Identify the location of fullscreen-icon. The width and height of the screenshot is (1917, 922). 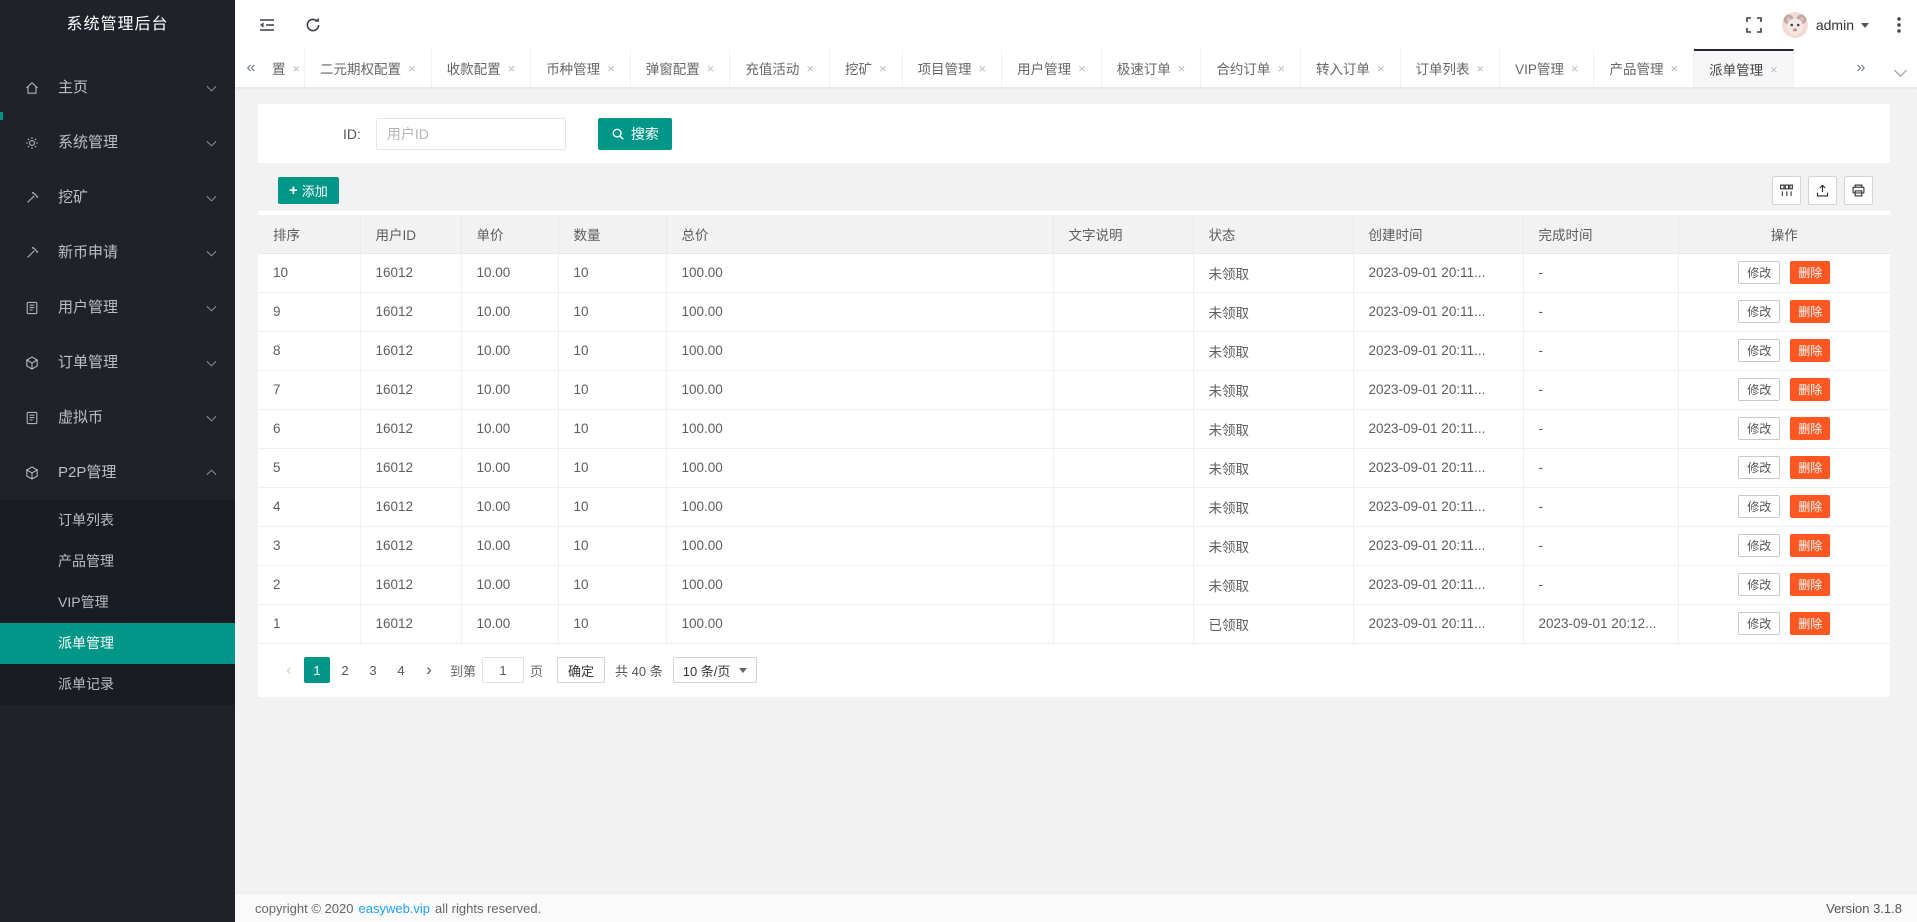
(1754, 25).